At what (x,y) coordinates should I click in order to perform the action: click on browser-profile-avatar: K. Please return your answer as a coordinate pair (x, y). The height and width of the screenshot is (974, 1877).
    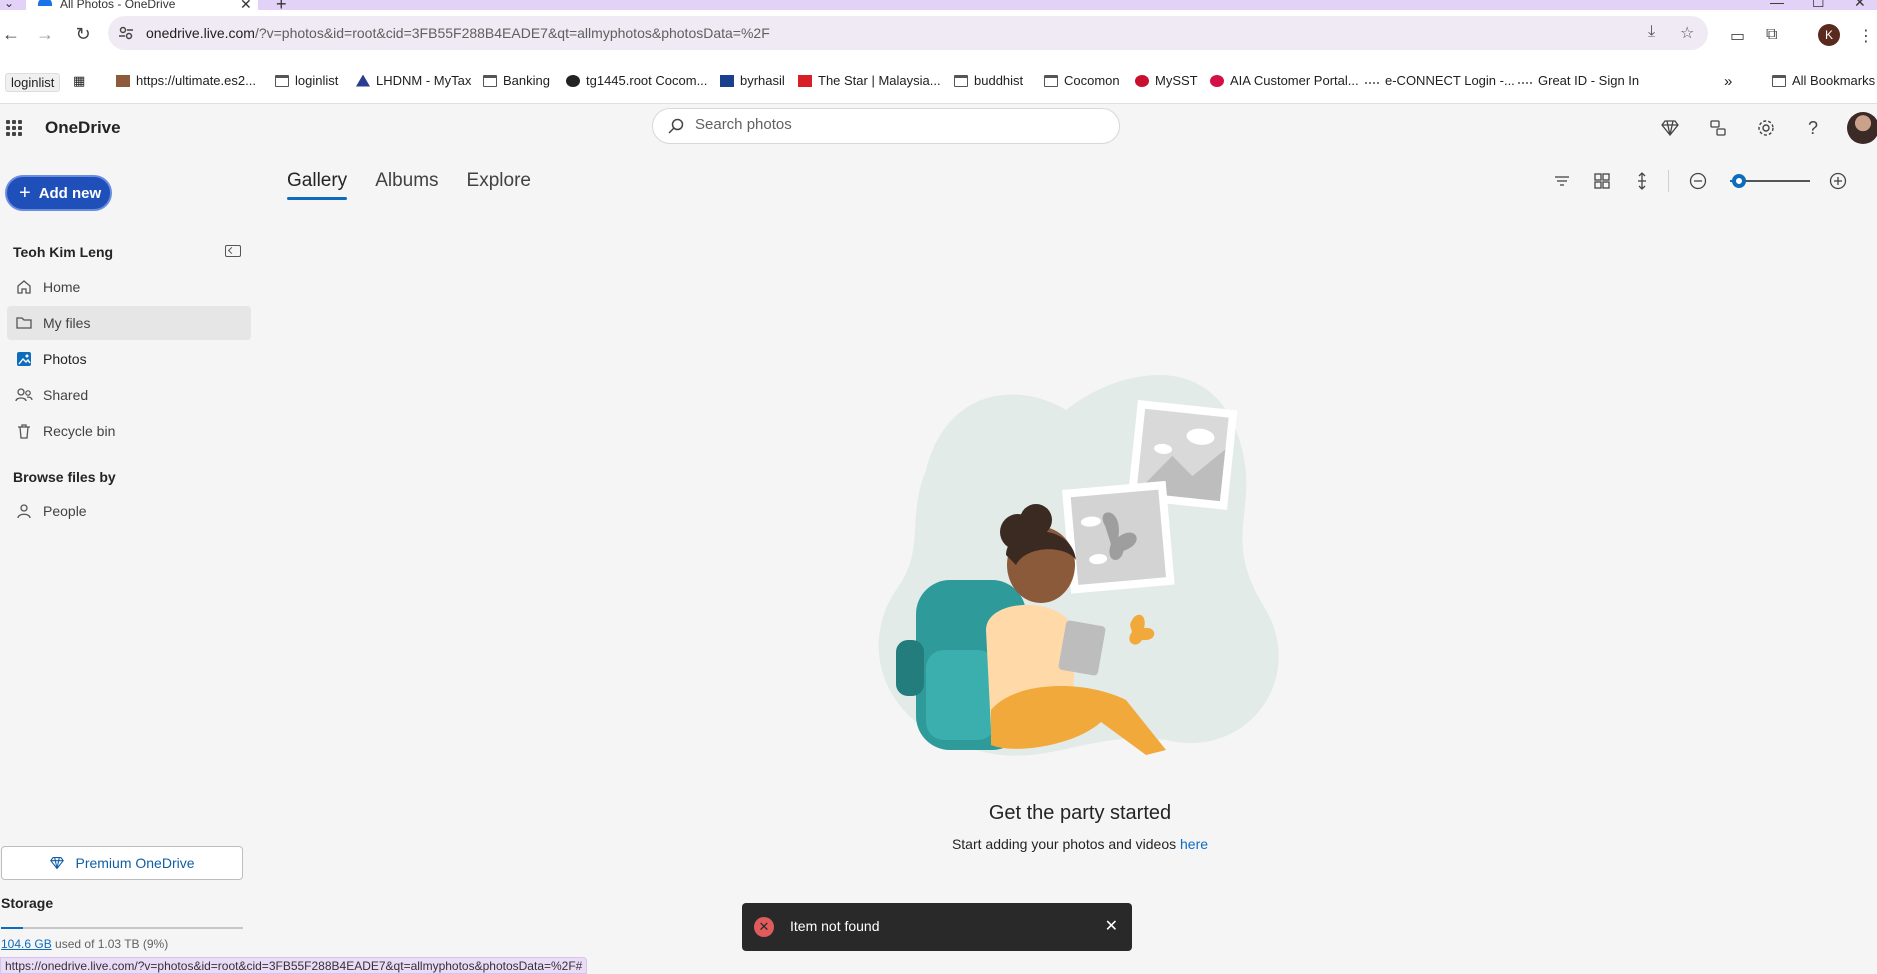
    Looking at the image, I should click on (1829, 35).